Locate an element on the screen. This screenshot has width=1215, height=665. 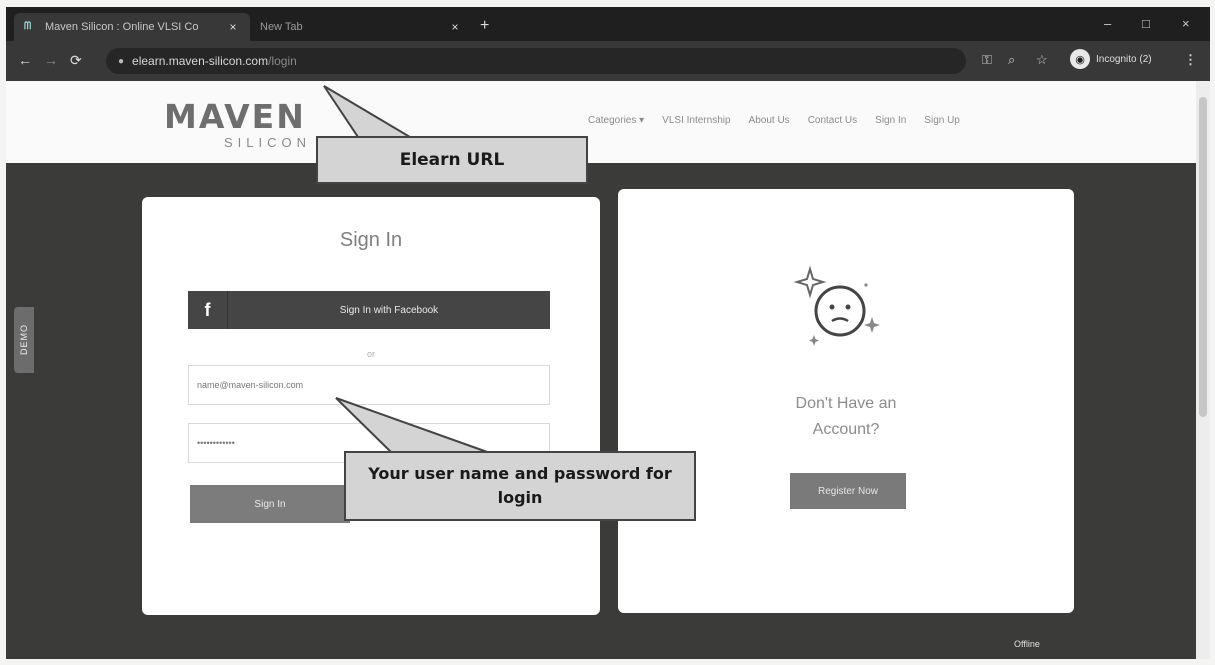
password-value: •••••••••••• is located at coordinates (216, 443).